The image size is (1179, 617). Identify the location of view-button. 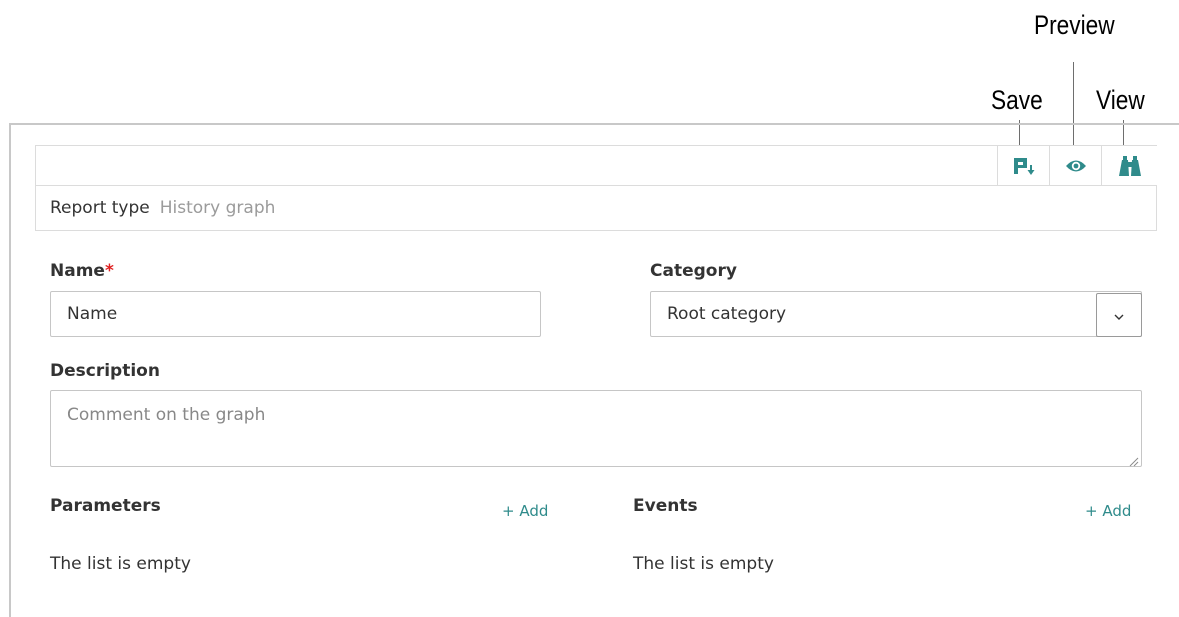
(1129, 165).